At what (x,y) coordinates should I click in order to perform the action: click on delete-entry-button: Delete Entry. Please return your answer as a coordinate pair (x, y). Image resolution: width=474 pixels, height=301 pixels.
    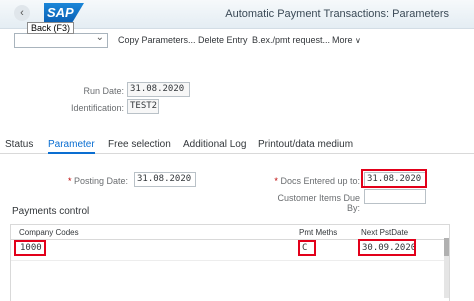
    Looking at the image, I should click on (223, 40).